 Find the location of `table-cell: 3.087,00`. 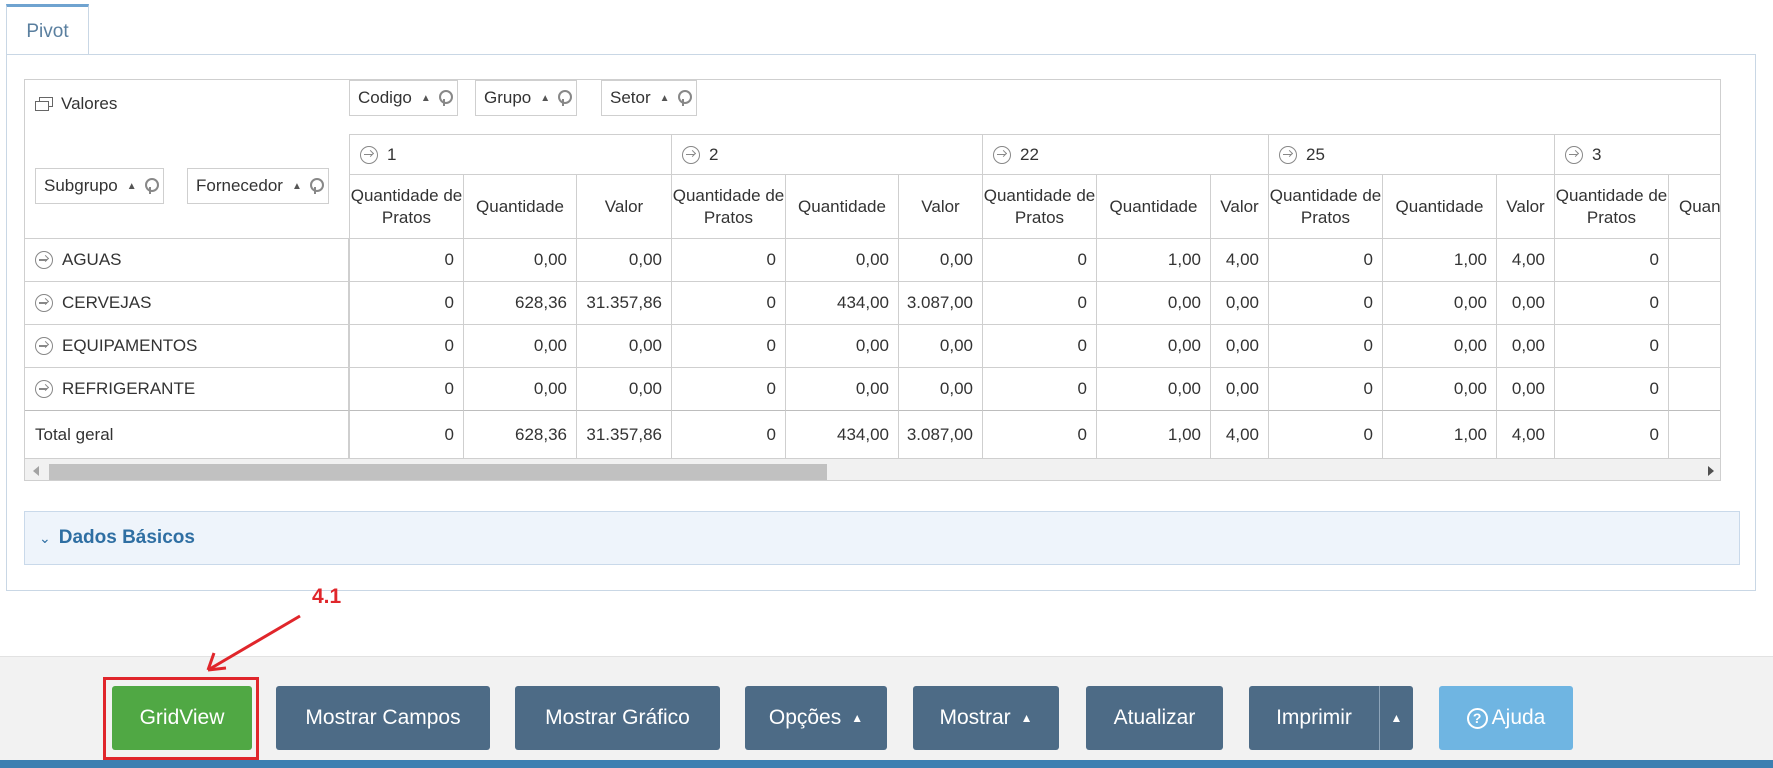

table-cell: 3.087,00 is located at coordinates (940, 302).